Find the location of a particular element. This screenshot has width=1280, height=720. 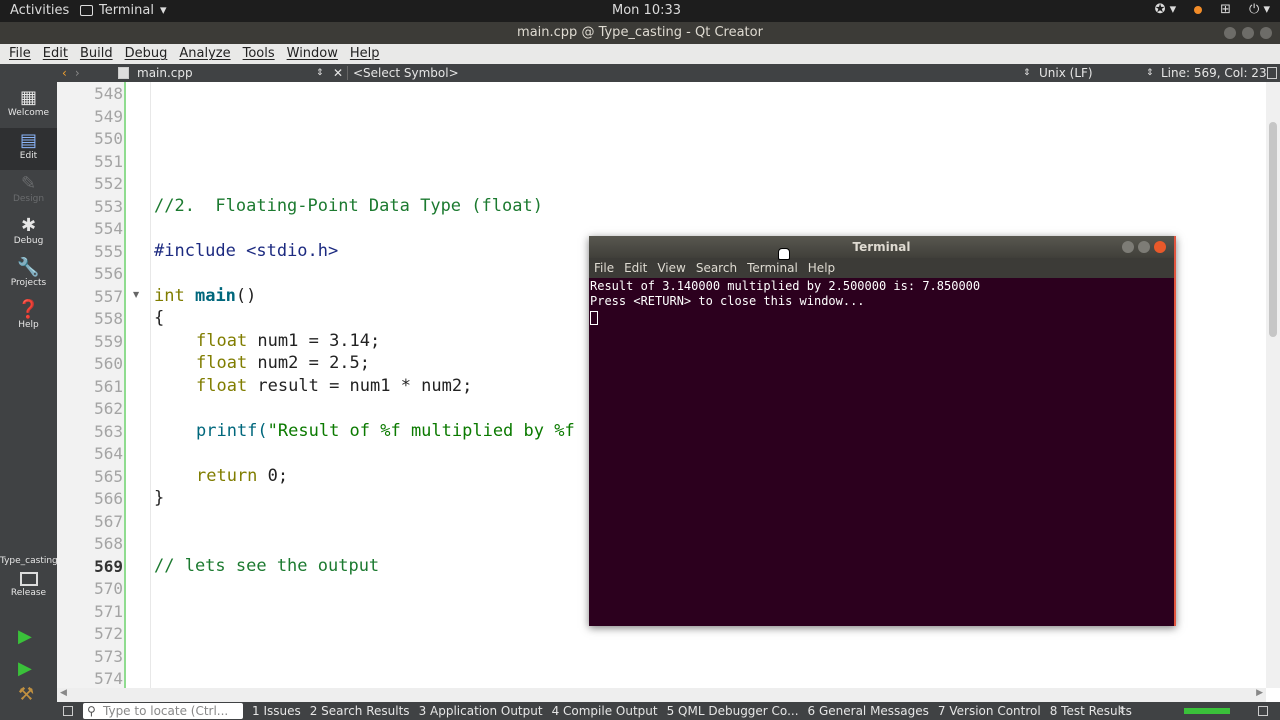

accessibility-icon: ✪ ▾ is located at coordinates (1166, 9).